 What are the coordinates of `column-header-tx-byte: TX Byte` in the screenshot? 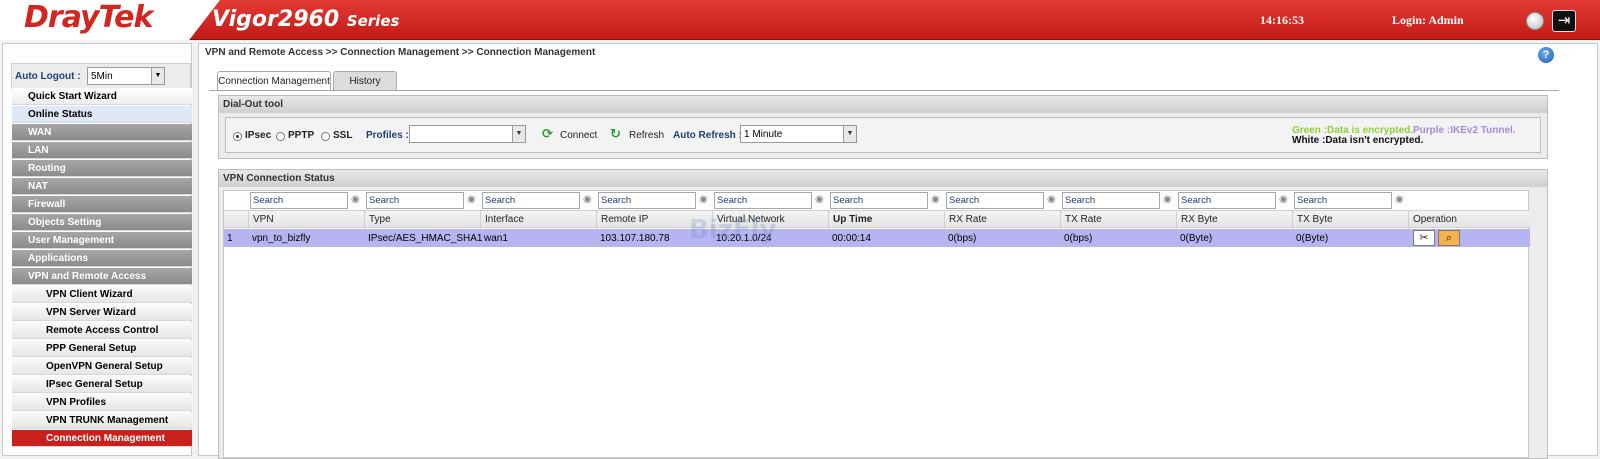 It's located at (1315, 219).